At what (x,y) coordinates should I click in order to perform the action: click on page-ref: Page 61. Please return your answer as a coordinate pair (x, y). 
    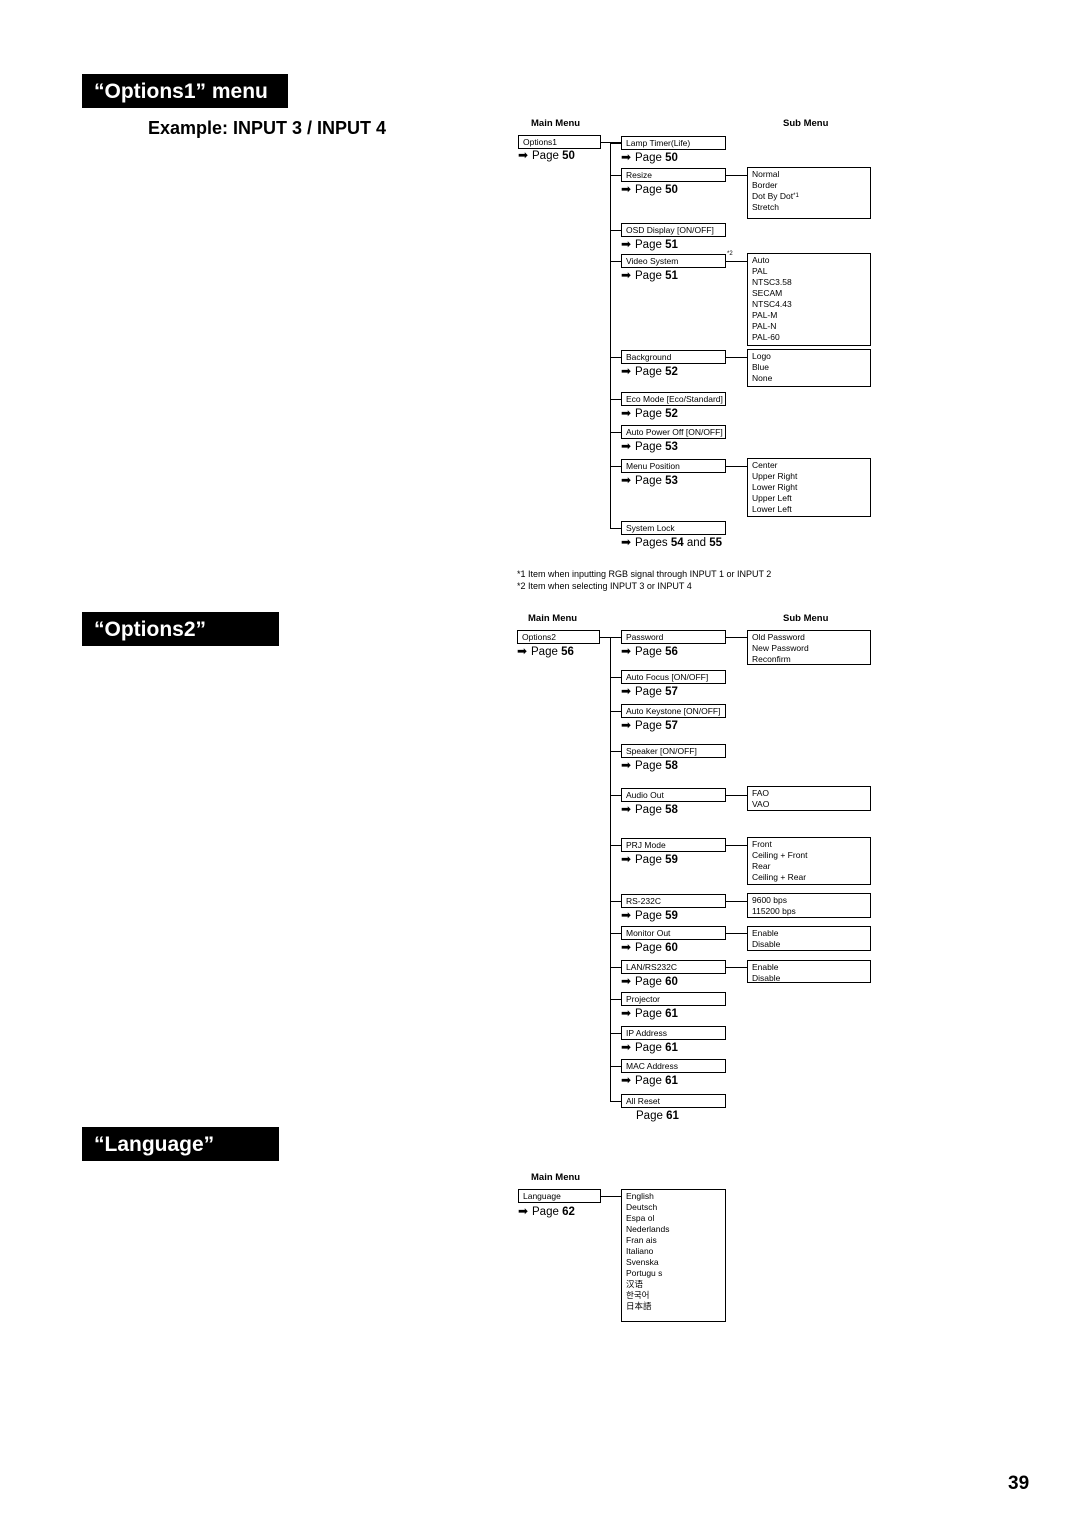
    Looking at the image, I should click on (657, 1116).